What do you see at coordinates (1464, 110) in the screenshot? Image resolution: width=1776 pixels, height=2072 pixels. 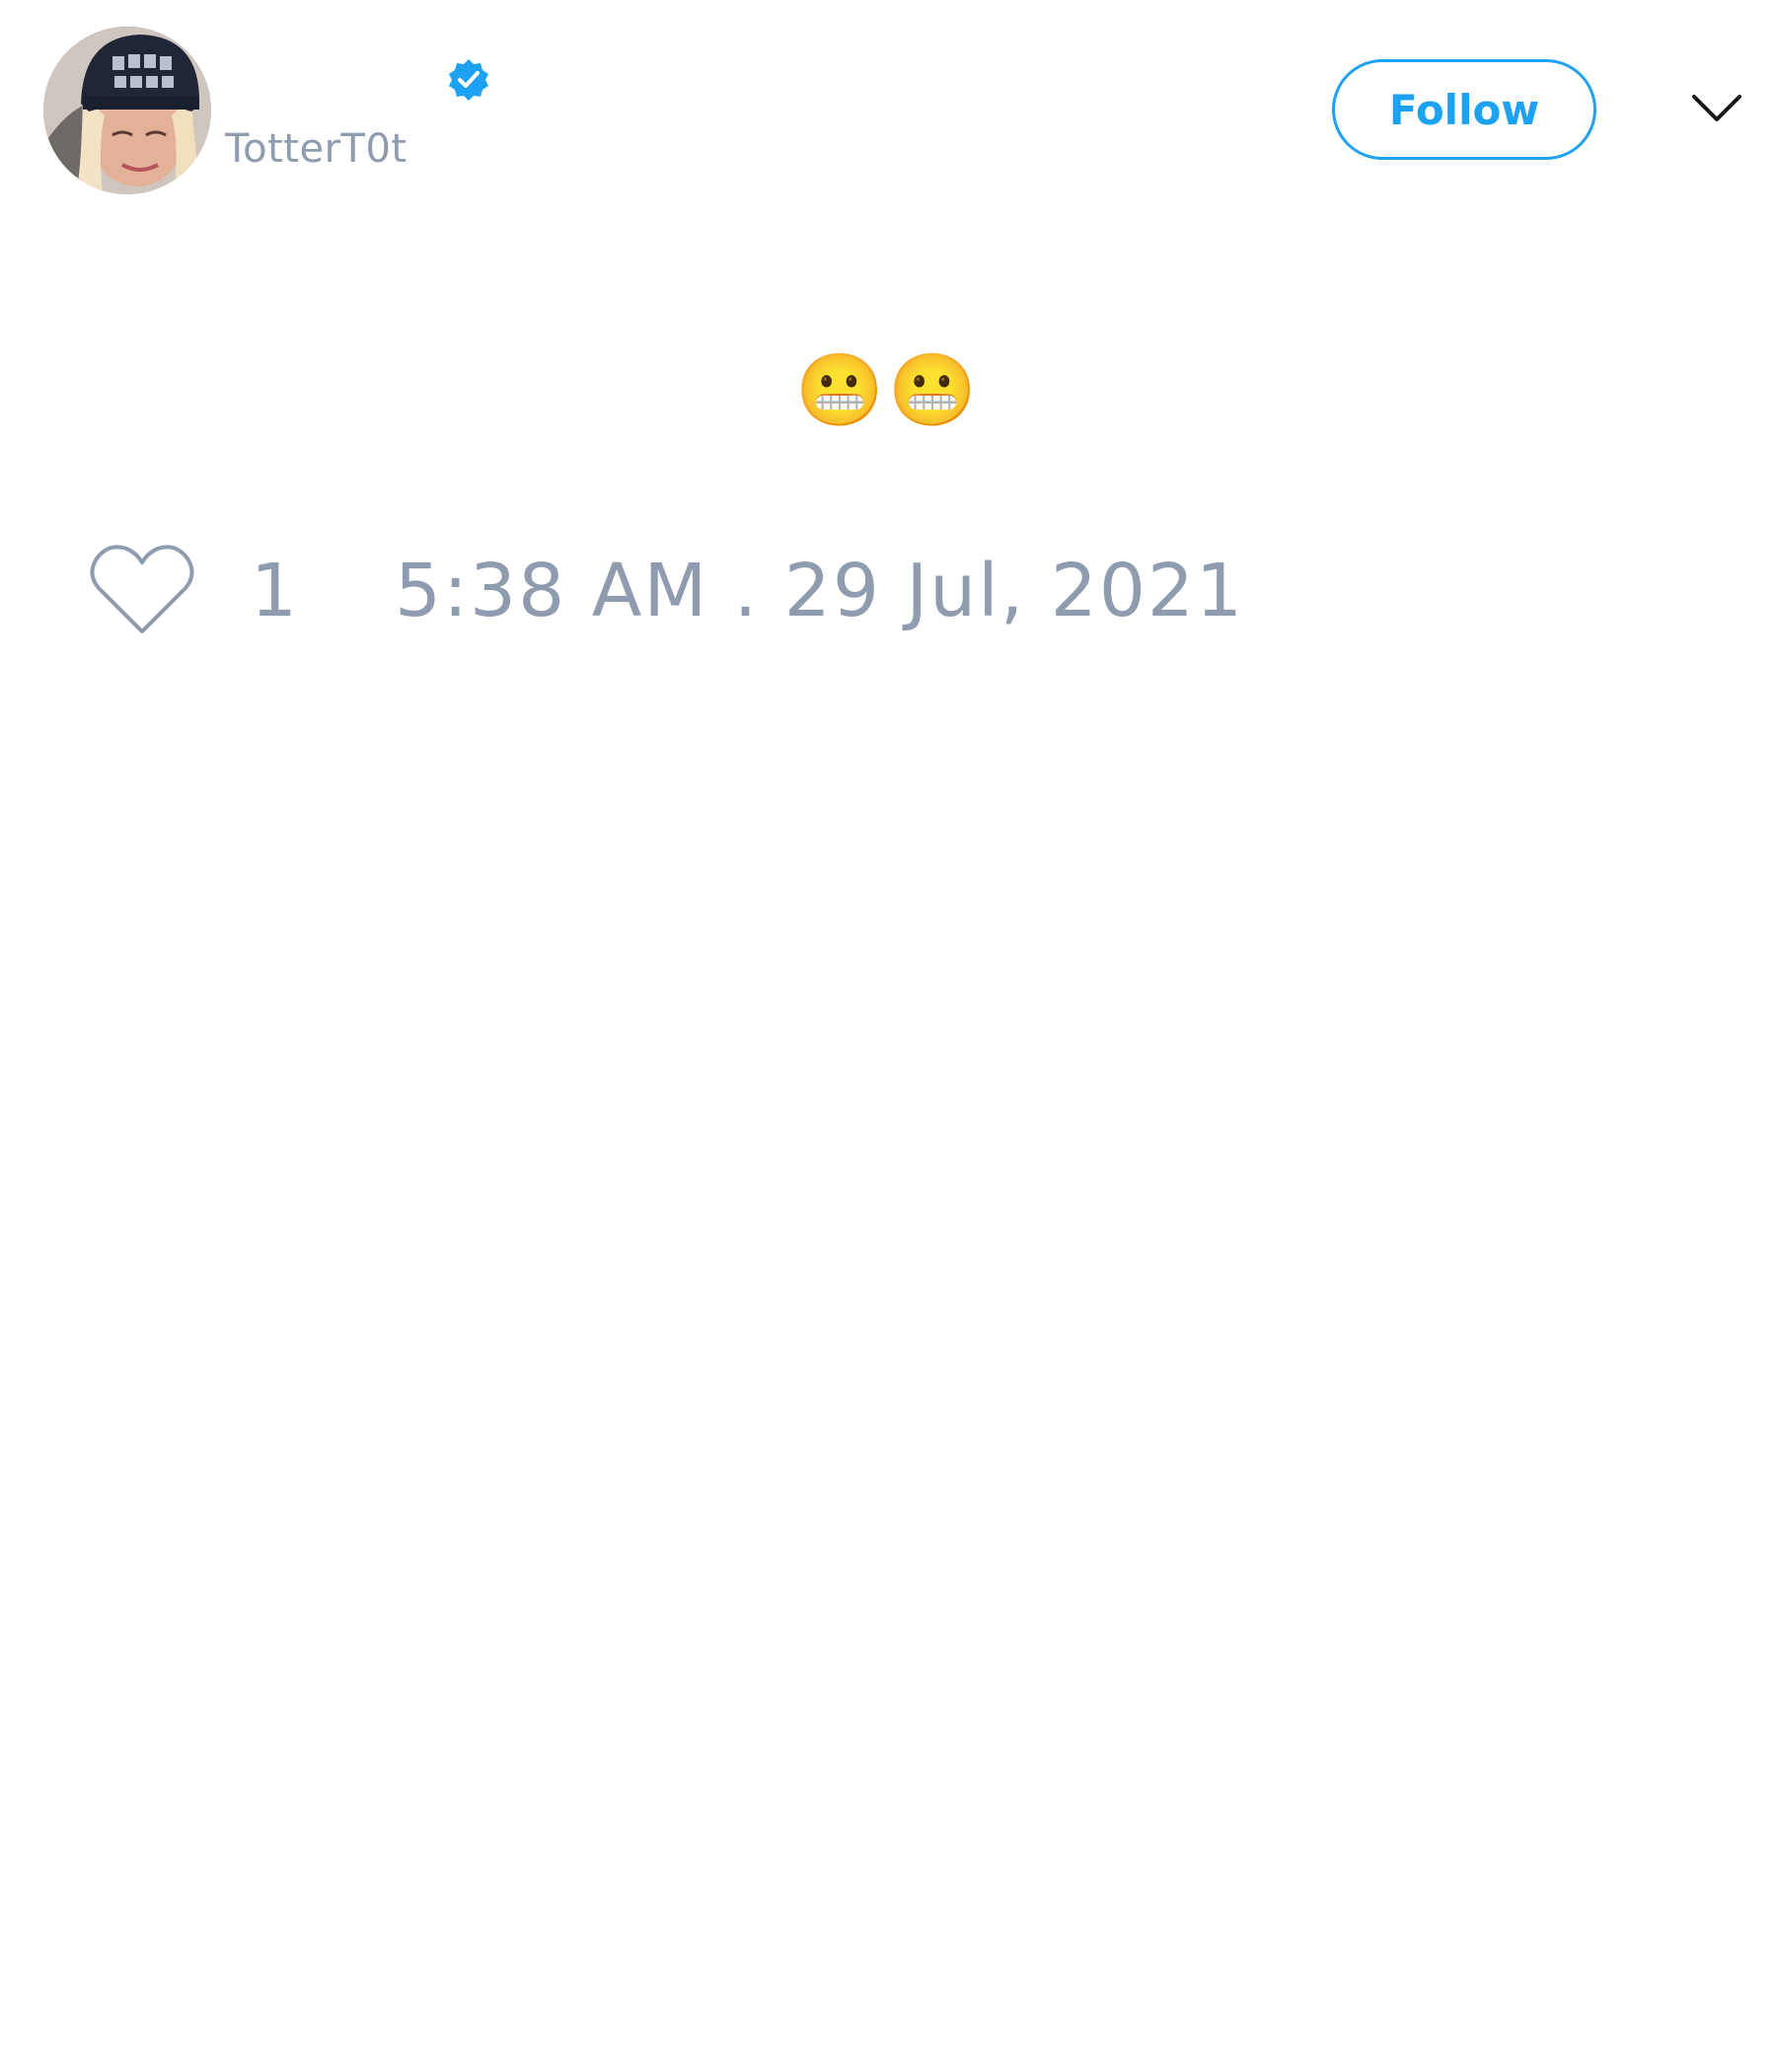 I see `follow-button: Follow` at bounding box center [1464, 110].